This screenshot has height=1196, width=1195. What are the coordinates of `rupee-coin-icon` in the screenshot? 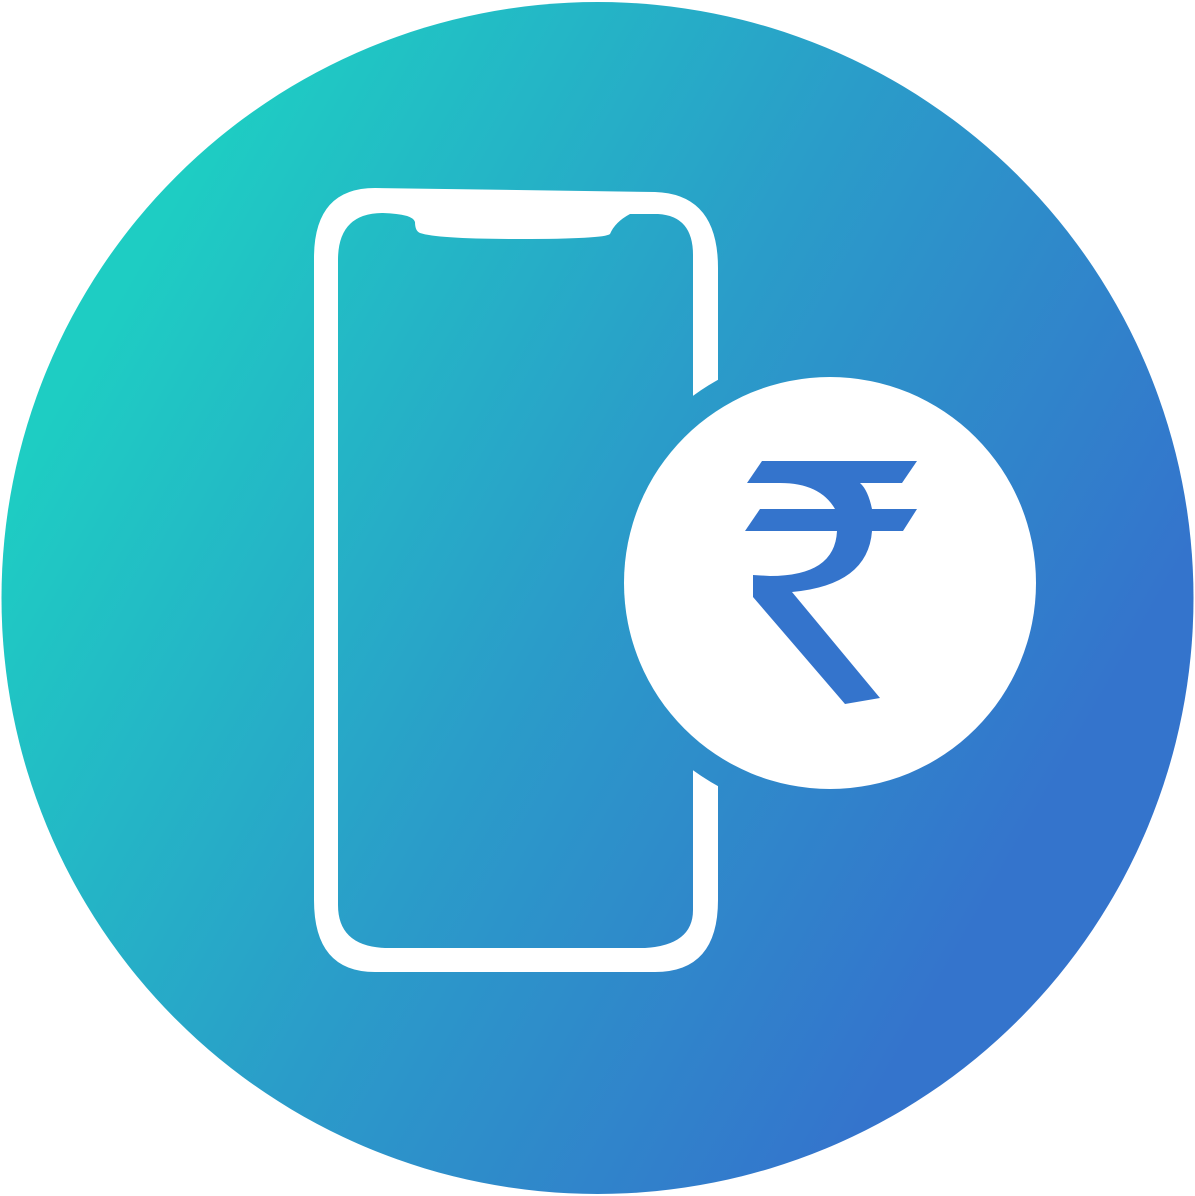 It's located at (830, 583).